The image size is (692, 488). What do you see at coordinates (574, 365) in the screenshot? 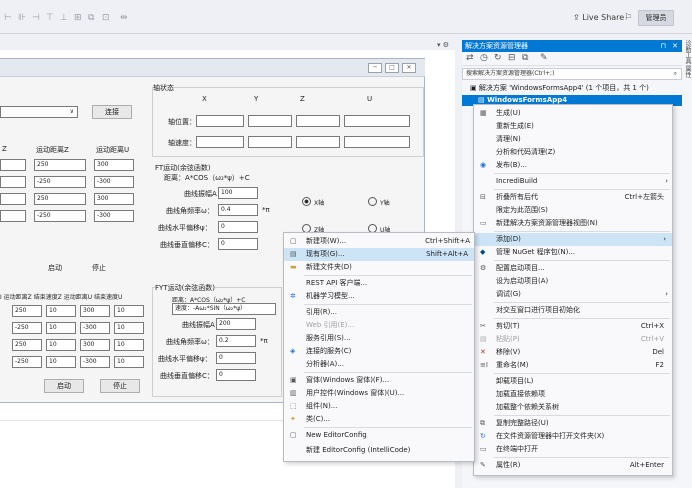
I see `menu-item-rename: ≡I 重命名(M) F2` at bounding box center [574, 365].